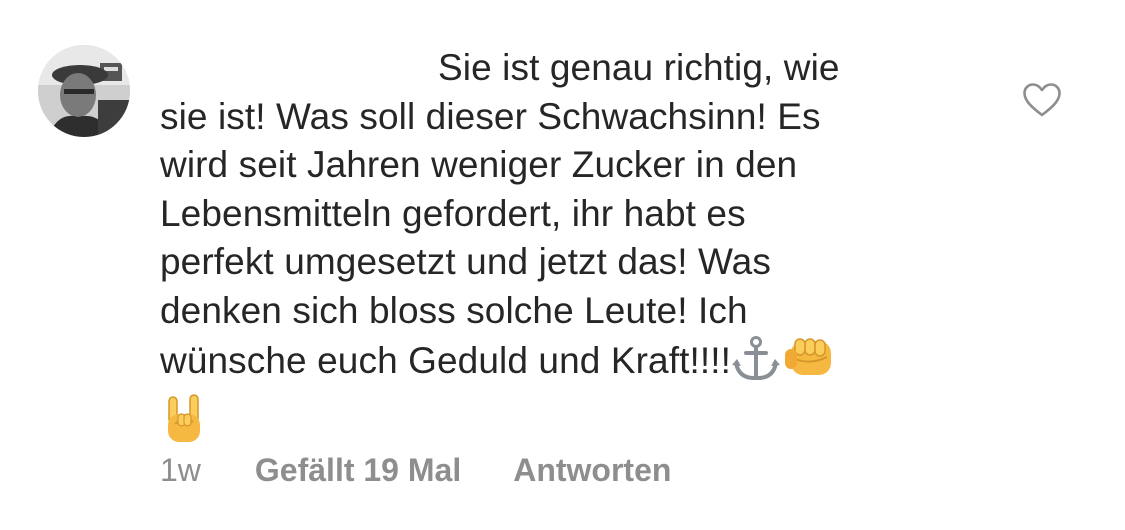  What do you see at coordinates (183, 426) in the screenshot?
I see `rock-hand-emoji-icon` at bounding box center [183, 426].